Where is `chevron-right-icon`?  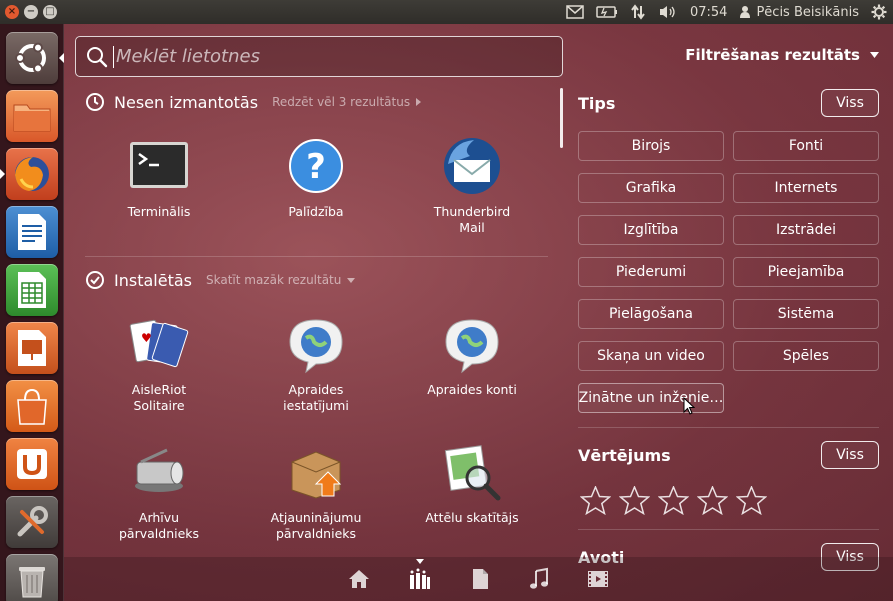 chevron-right-icon is located at coordinates (419, 102).